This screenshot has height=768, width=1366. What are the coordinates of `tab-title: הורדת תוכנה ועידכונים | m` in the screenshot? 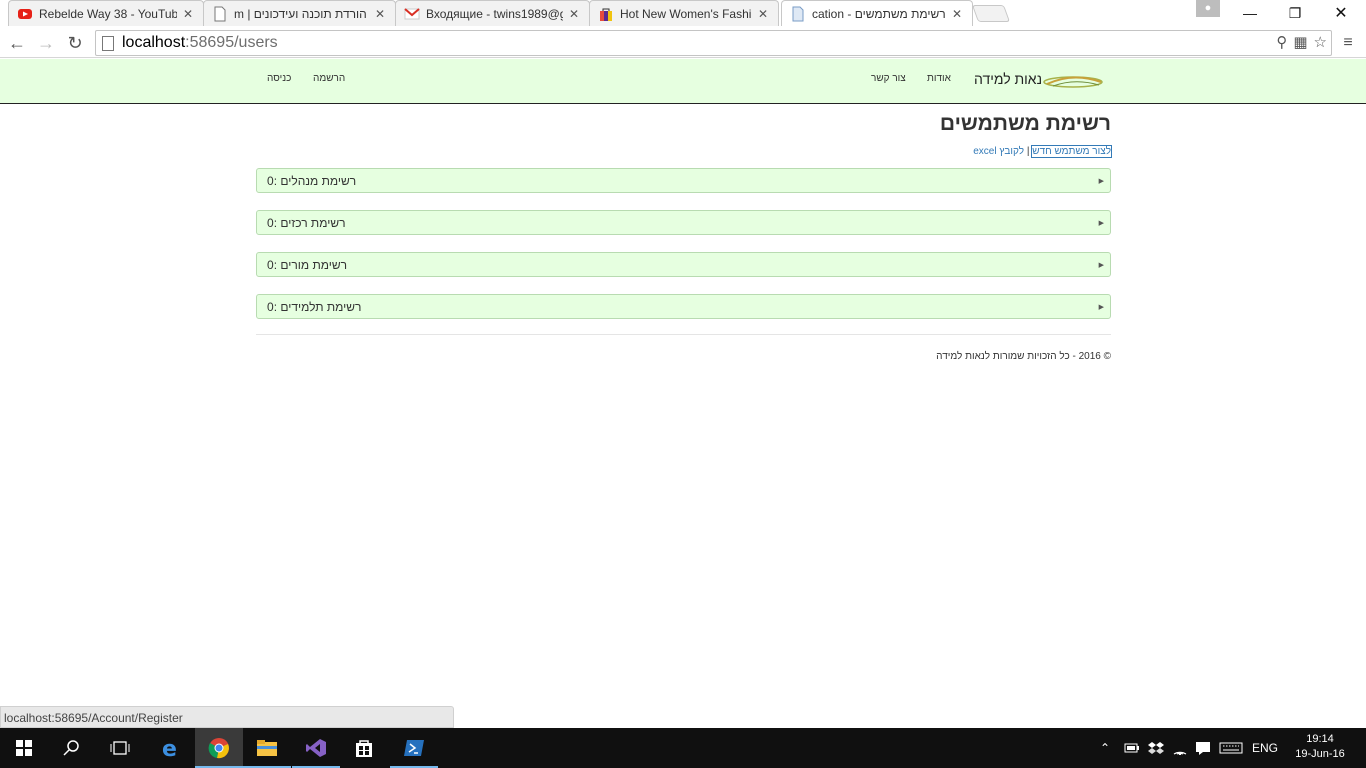 It's located at (300, 13).